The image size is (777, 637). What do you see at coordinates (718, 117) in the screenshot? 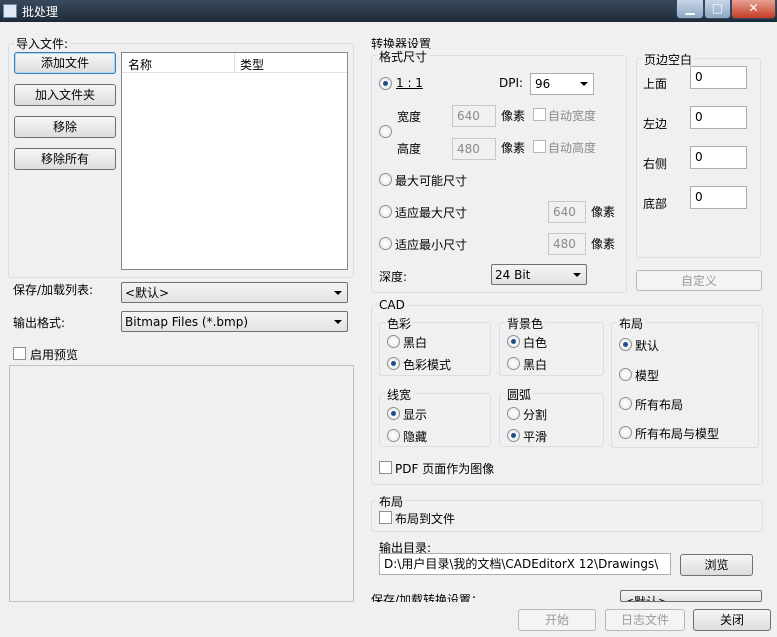
I see `margin-left-input: 0` at bounding box center [718, 117].